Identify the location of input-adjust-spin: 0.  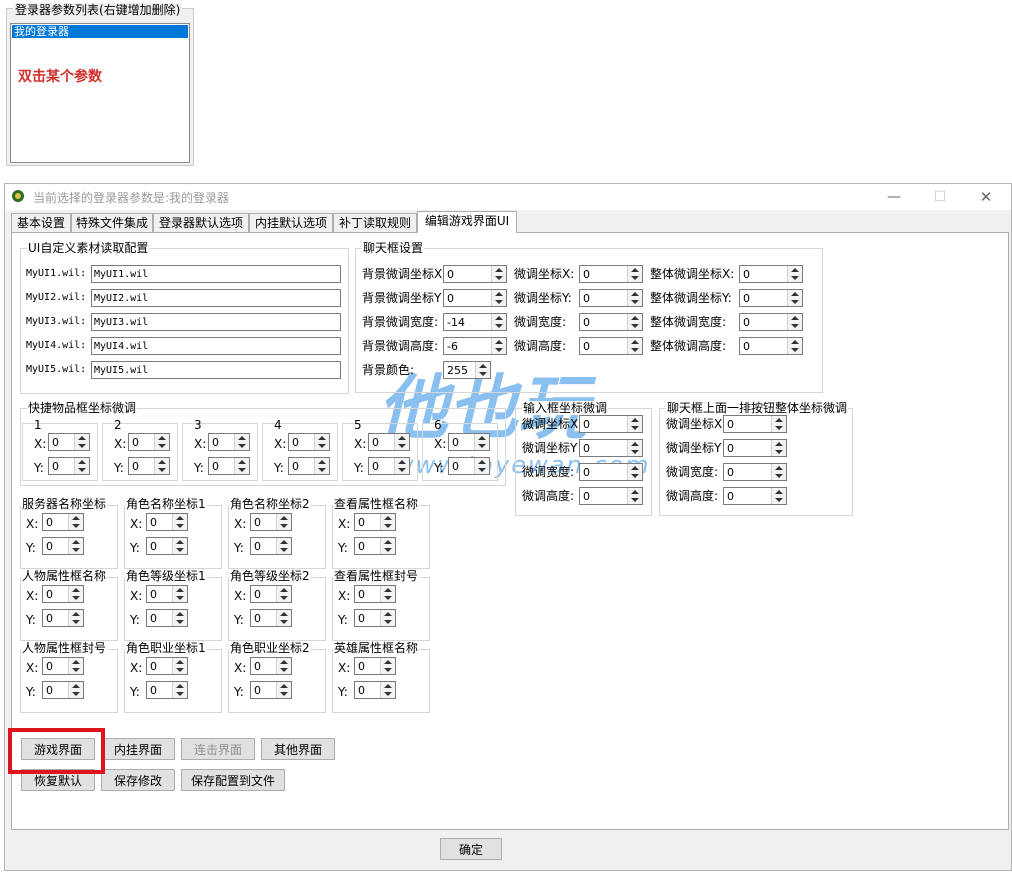
(611, 496).